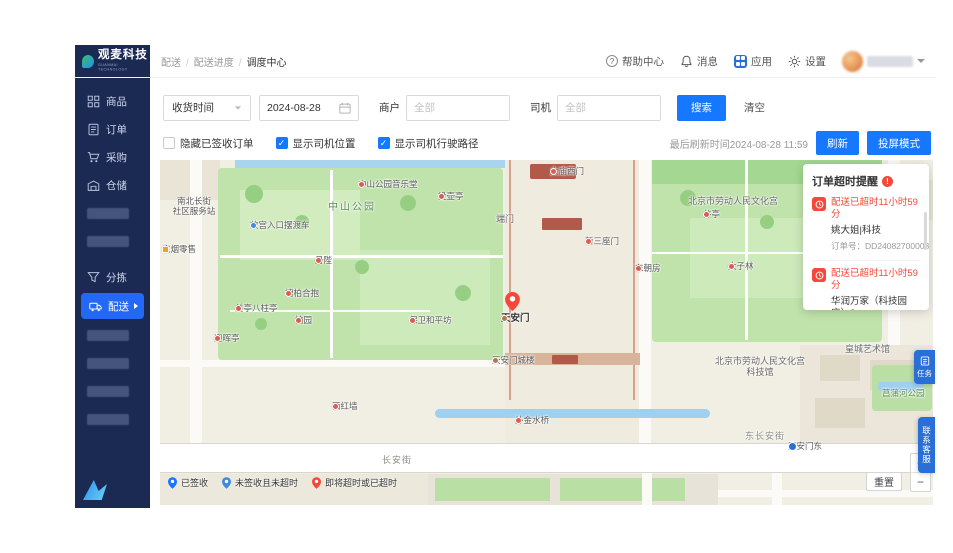 The height and width of the screenshot is (553, 953). I want to click on panel-scrollbar, so click(925, 231).